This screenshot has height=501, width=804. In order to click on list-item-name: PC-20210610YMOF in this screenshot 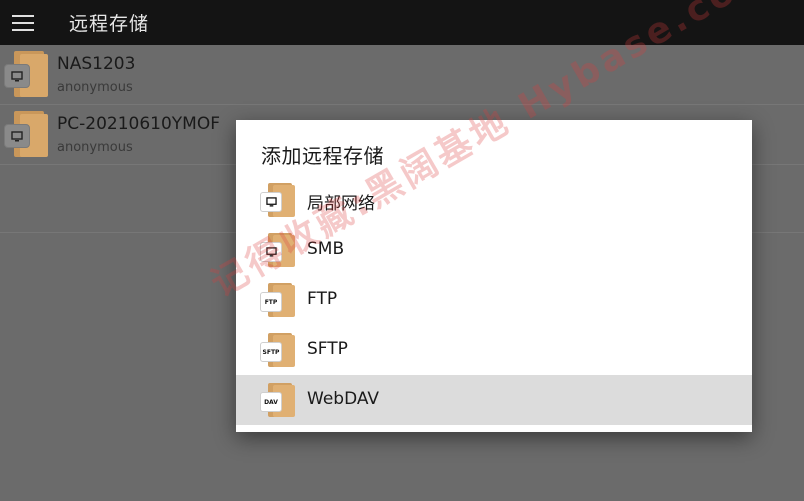, I will do `click(138, 124)`.